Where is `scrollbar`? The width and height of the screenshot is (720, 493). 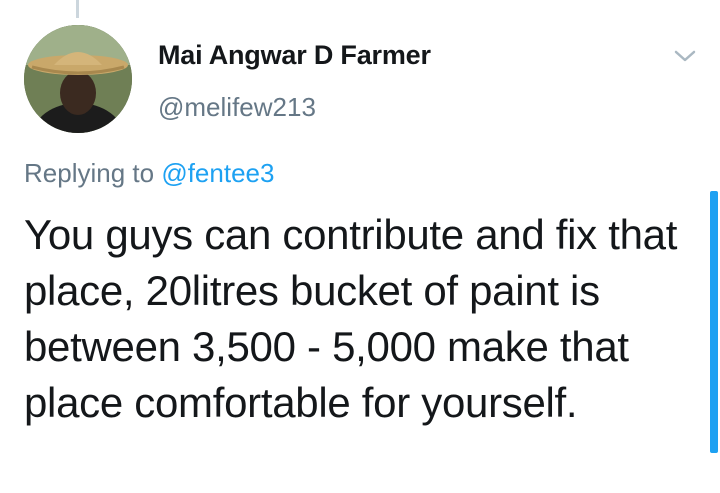 scrollbar is located at coordinates (714, 322).